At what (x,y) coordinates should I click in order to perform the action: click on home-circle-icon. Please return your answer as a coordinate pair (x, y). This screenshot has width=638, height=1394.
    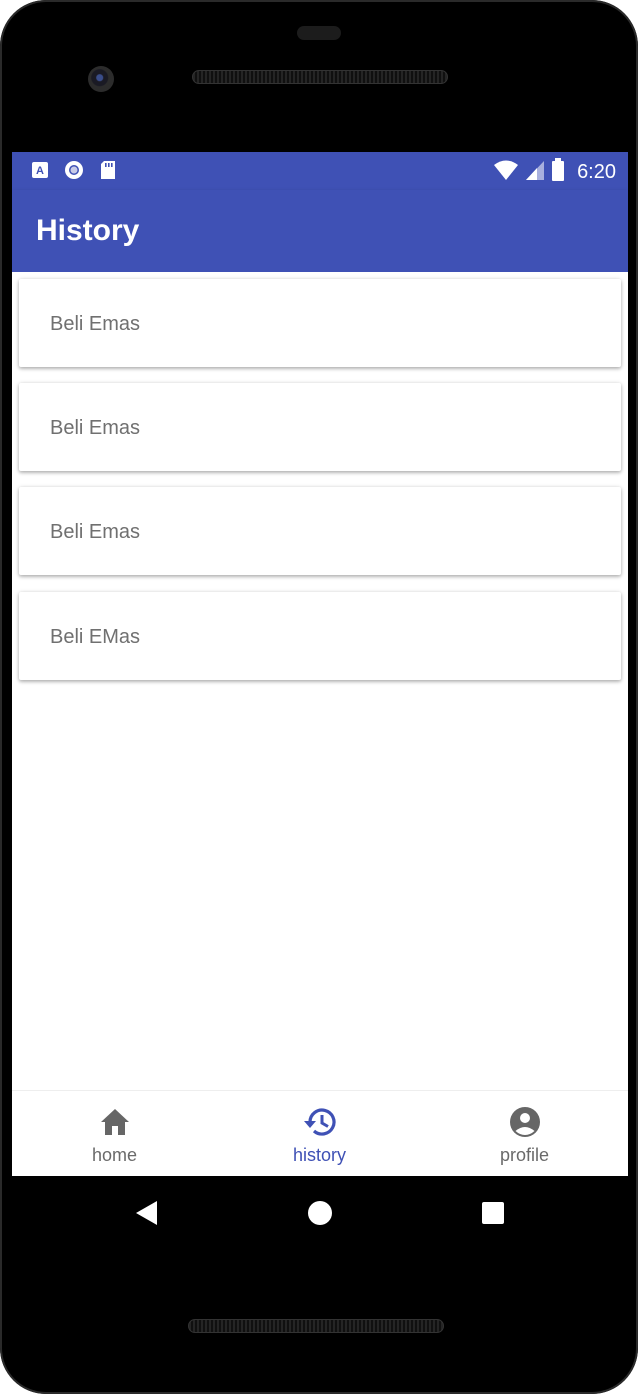
    Looking at the image, I should click on (320, 1213).